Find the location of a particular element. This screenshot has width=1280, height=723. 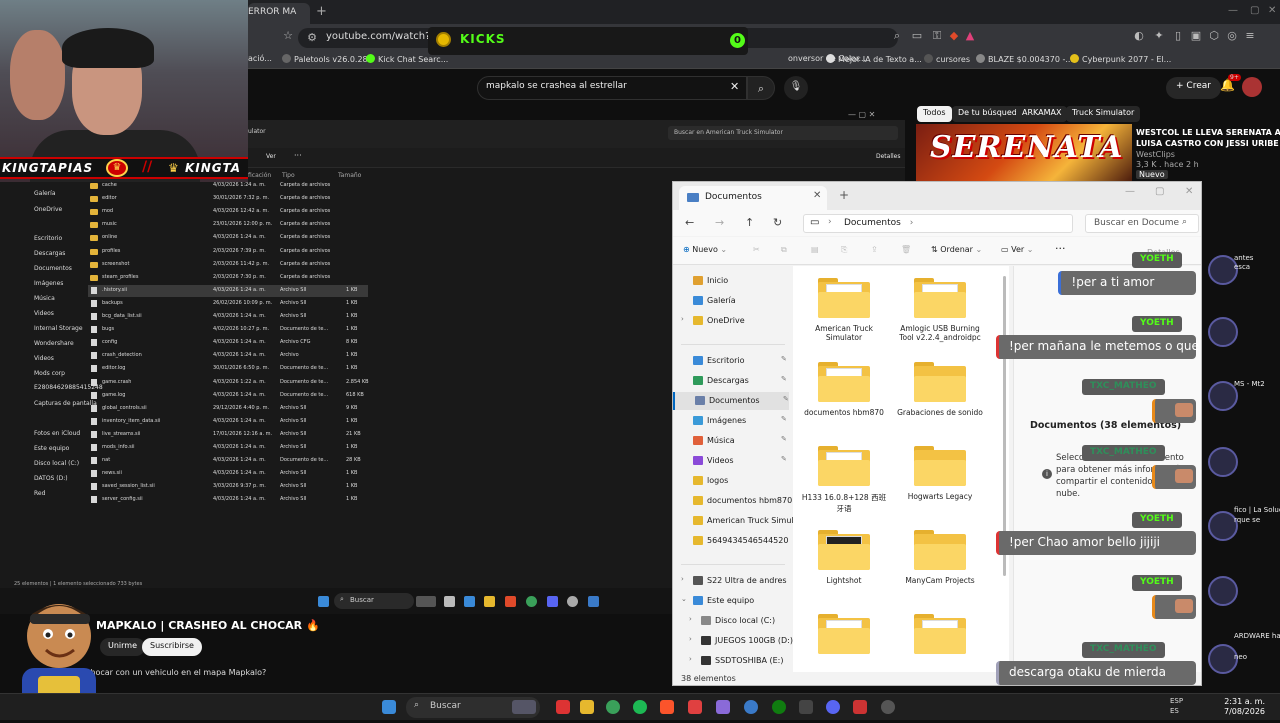

search-icon: ⌕ is located at coordinates (761, 88).